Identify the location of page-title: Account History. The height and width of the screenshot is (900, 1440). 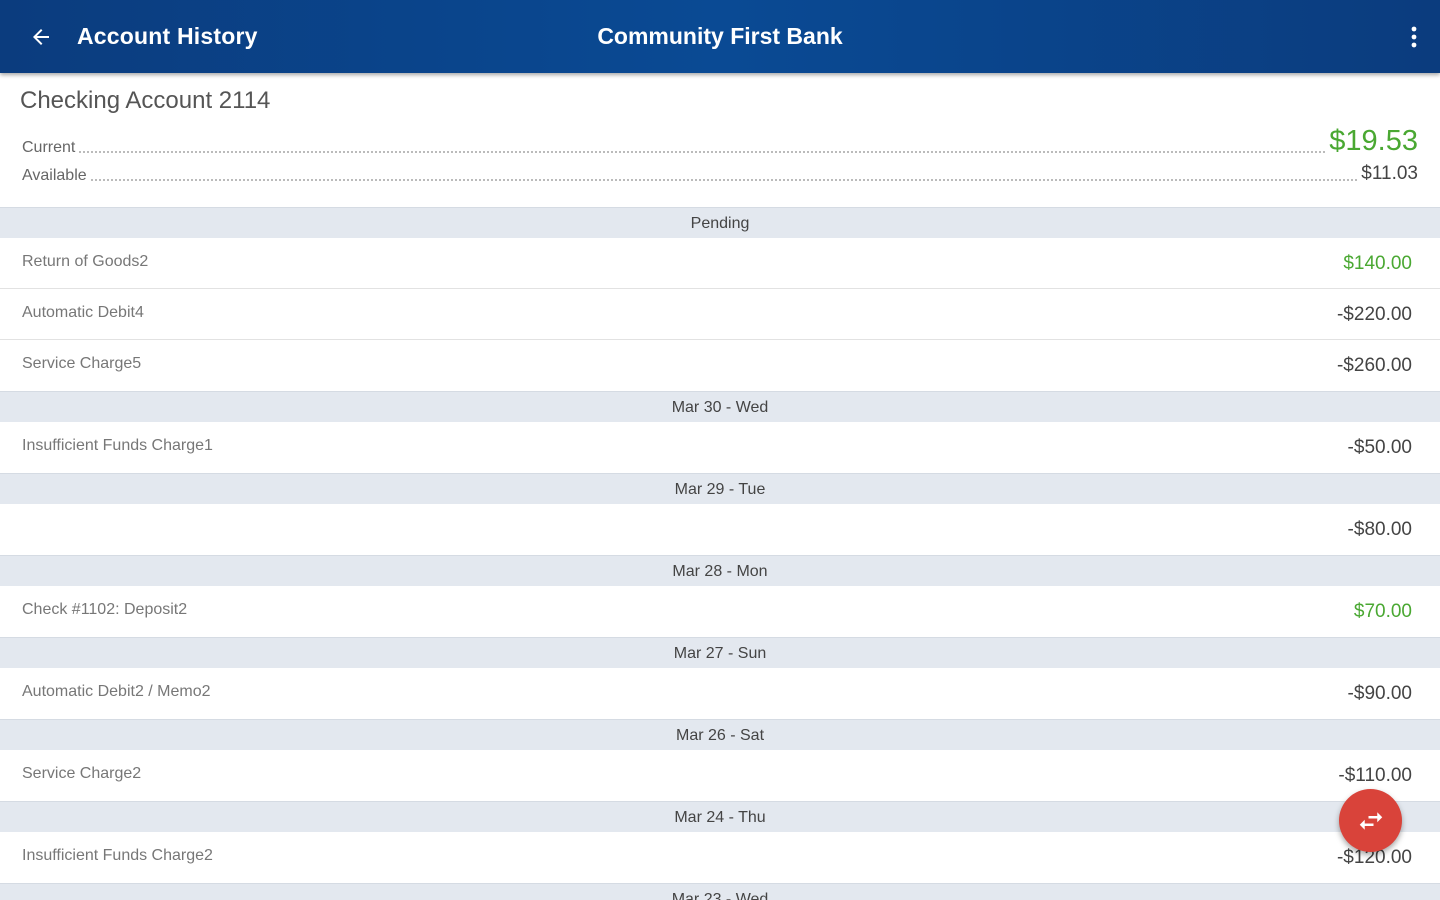
(167, 36).